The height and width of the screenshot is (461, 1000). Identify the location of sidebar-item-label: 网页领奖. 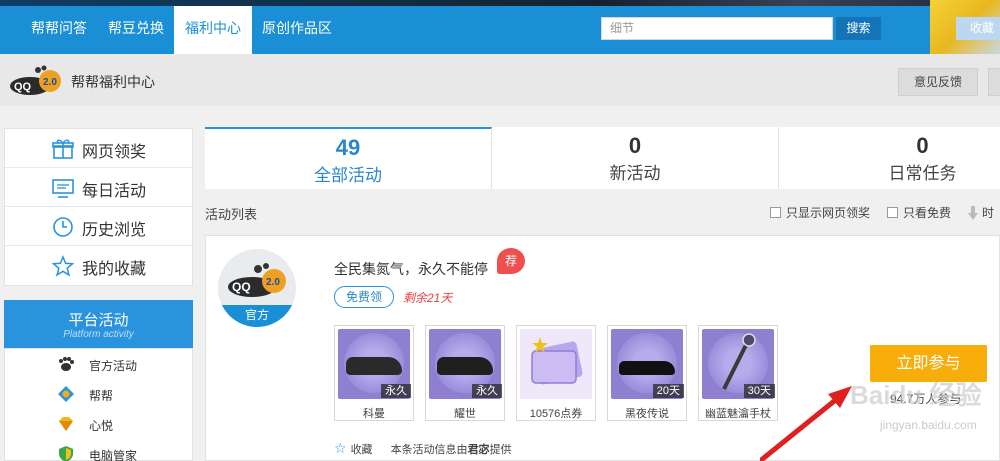
(114, 152).